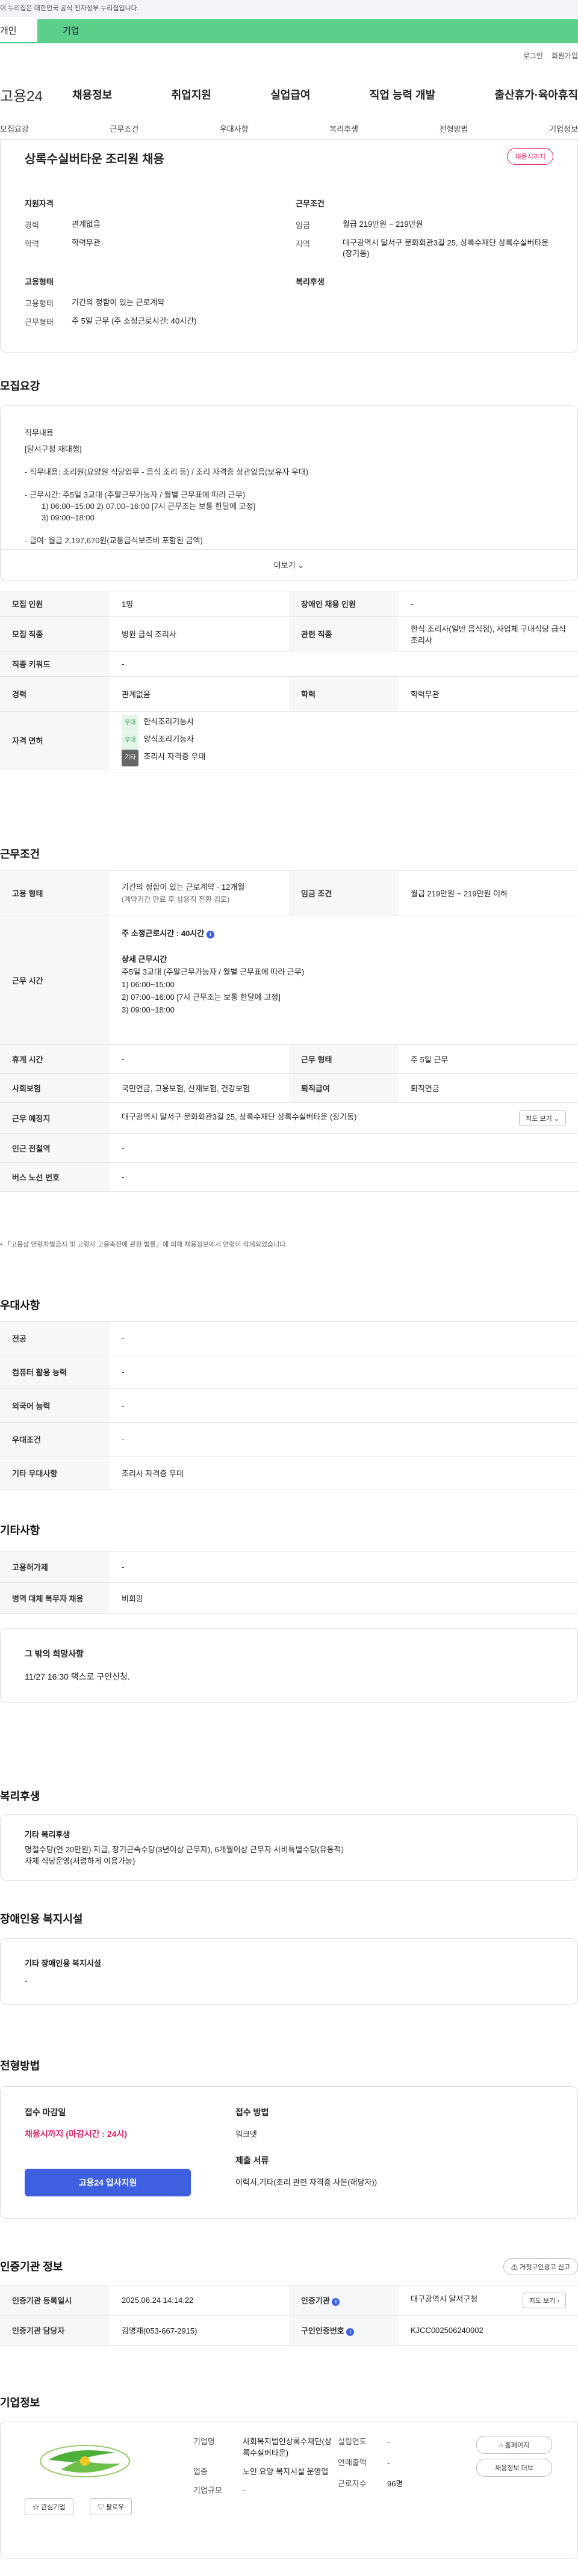  What do you see at coordinates (310, 281) in the screenshot?
I see `welfare-heading: 복리후생` at bounding box center [310, 281].